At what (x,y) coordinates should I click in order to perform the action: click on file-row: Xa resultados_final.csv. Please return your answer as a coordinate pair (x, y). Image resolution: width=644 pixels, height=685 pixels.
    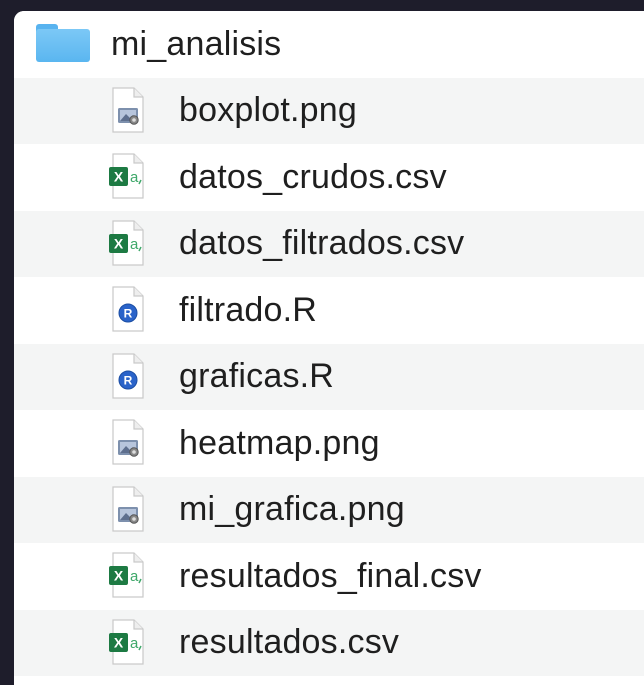
    Looking at the image, I should click on (329, 576).